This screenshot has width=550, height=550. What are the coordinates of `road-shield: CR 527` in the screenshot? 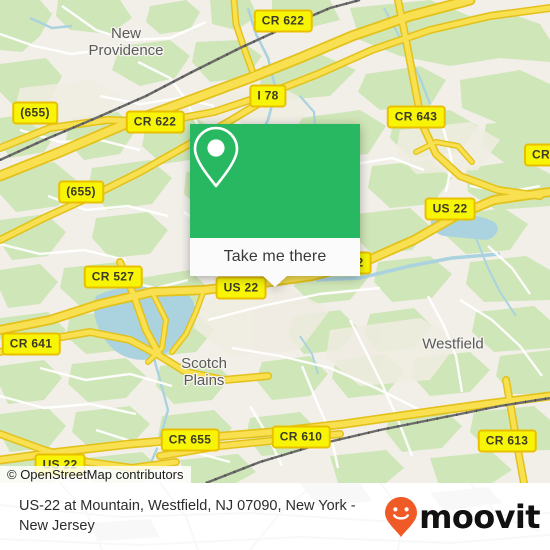 It's located at (113, 277).